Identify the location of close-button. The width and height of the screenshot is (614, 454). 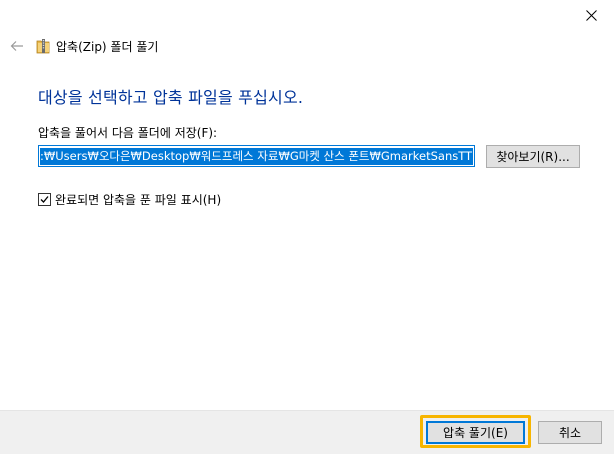
(591, 15).